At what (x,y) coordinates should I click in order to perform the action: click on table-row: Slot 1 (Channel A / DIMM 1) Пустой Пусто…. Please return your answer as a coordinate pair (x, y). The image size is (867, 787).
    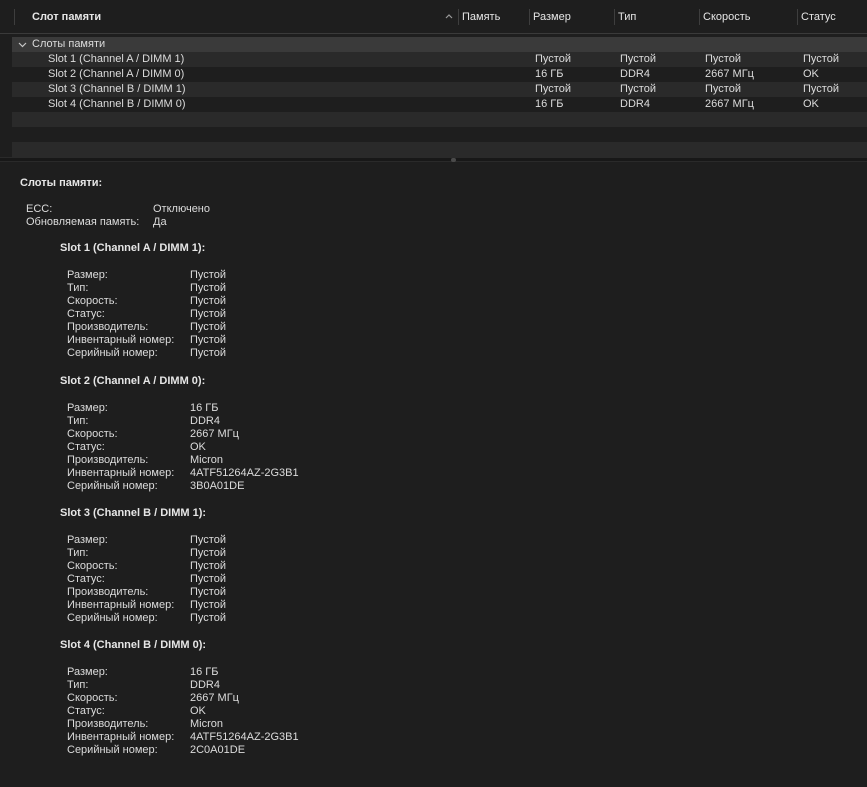
    Looking at the image, I should click on (439, 59).